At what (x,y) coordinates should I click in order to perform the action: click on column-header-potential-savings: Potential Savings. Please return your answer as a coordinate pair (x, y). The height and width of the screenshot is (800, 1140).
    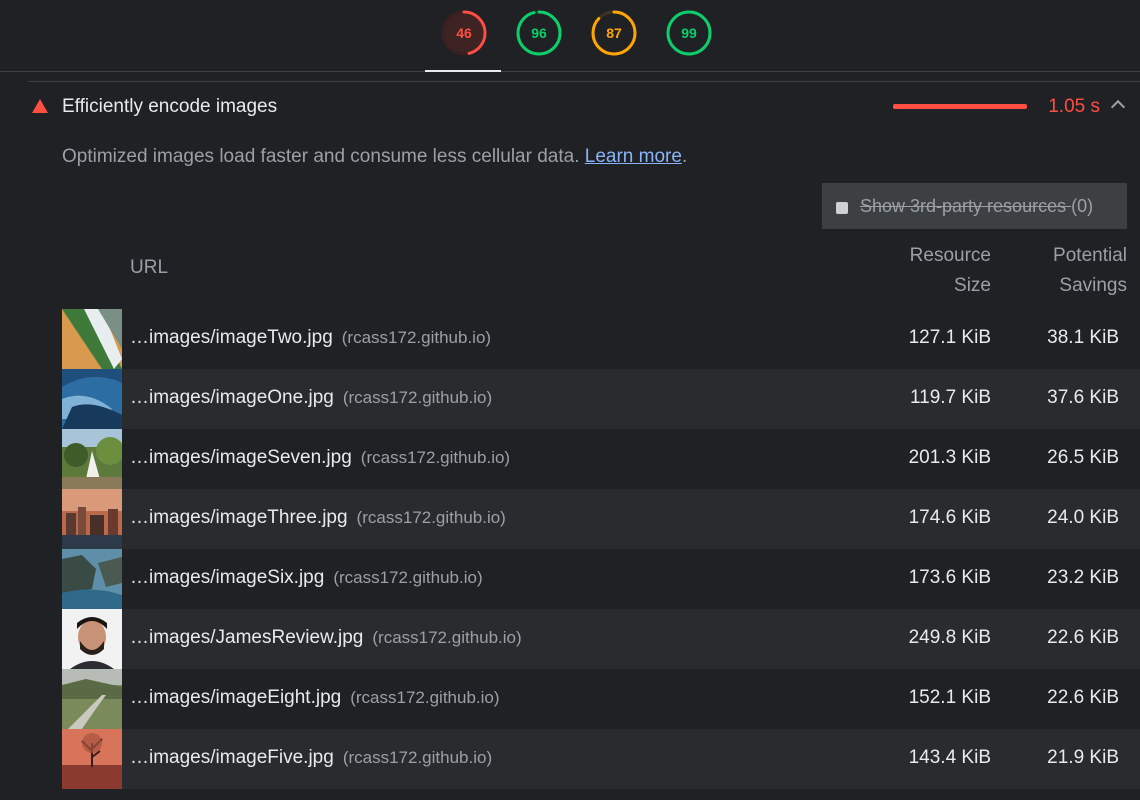
    Looking at the image, I should click on (1090, 270).